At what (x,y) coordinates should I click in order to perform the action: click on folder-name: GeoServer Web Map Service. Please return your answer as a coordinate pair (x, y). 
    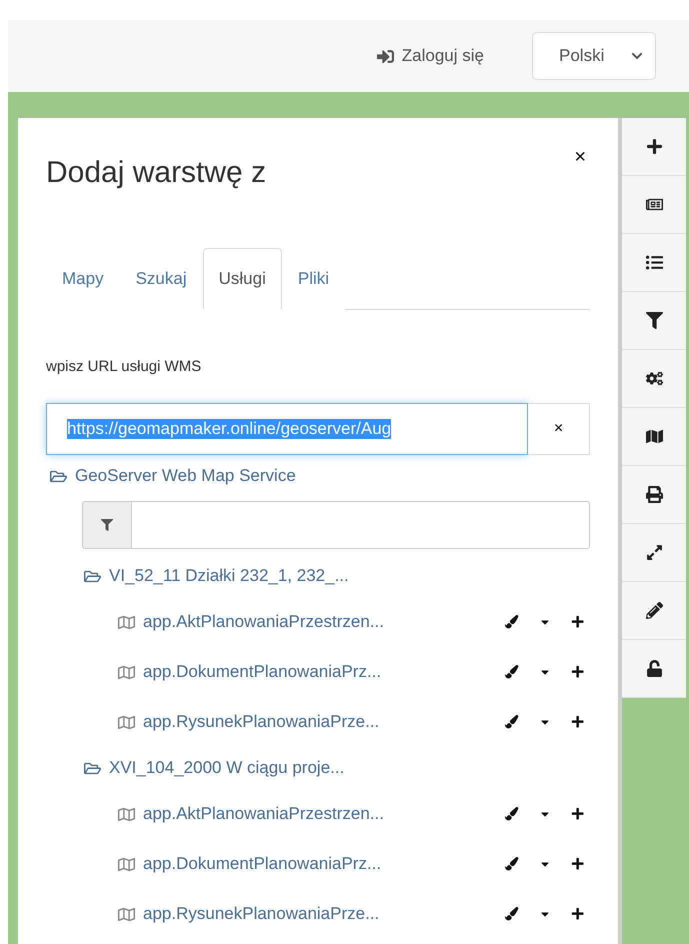
    Looking at the image, I should click on (186, 476).